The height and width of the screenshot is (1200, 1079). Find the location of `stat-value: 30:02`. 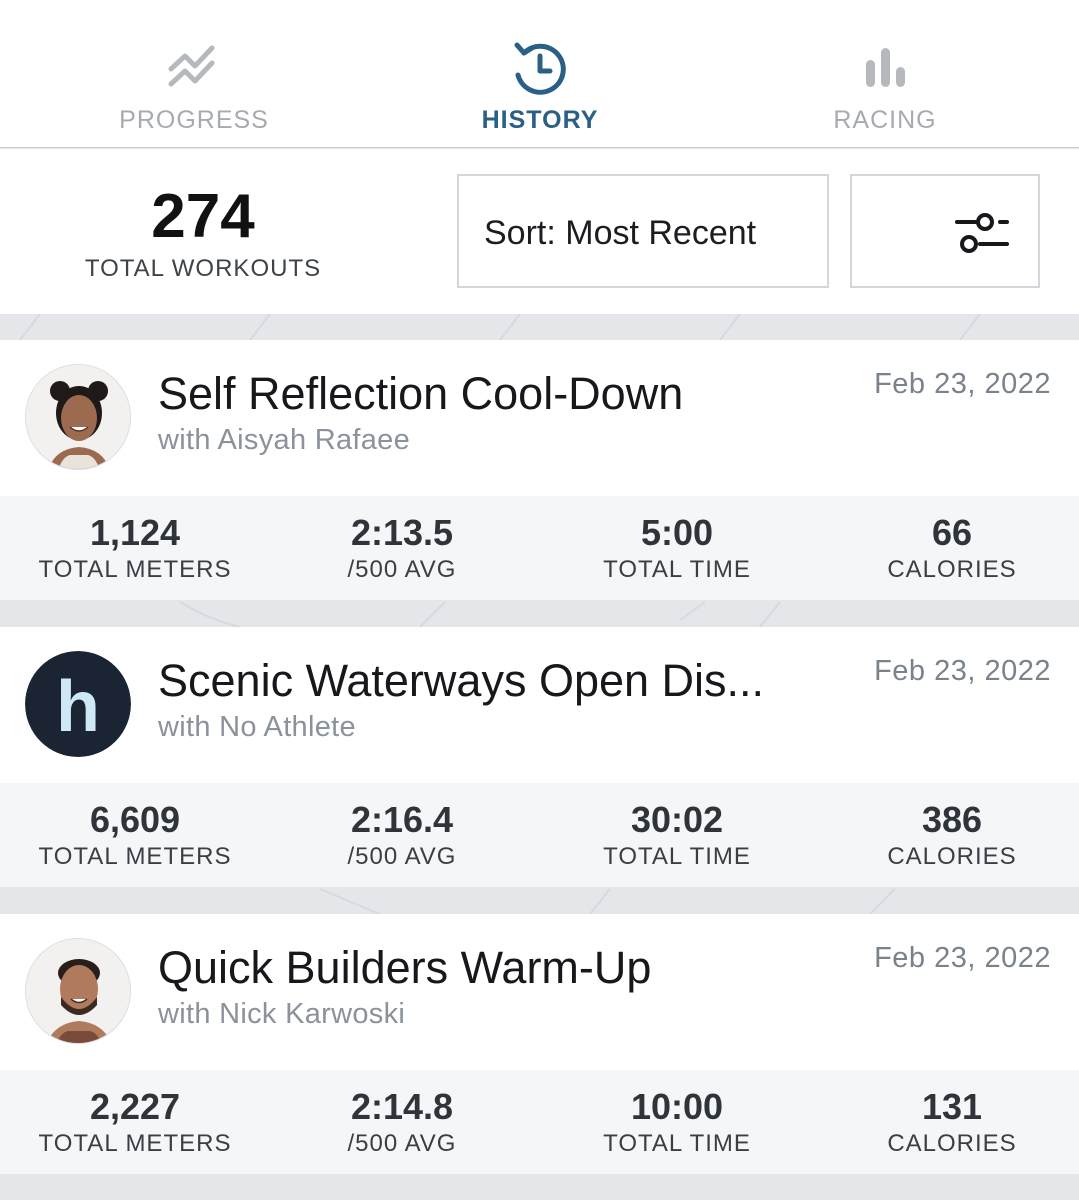

stat-value: 30:02 is located at coordinates (677, 819).